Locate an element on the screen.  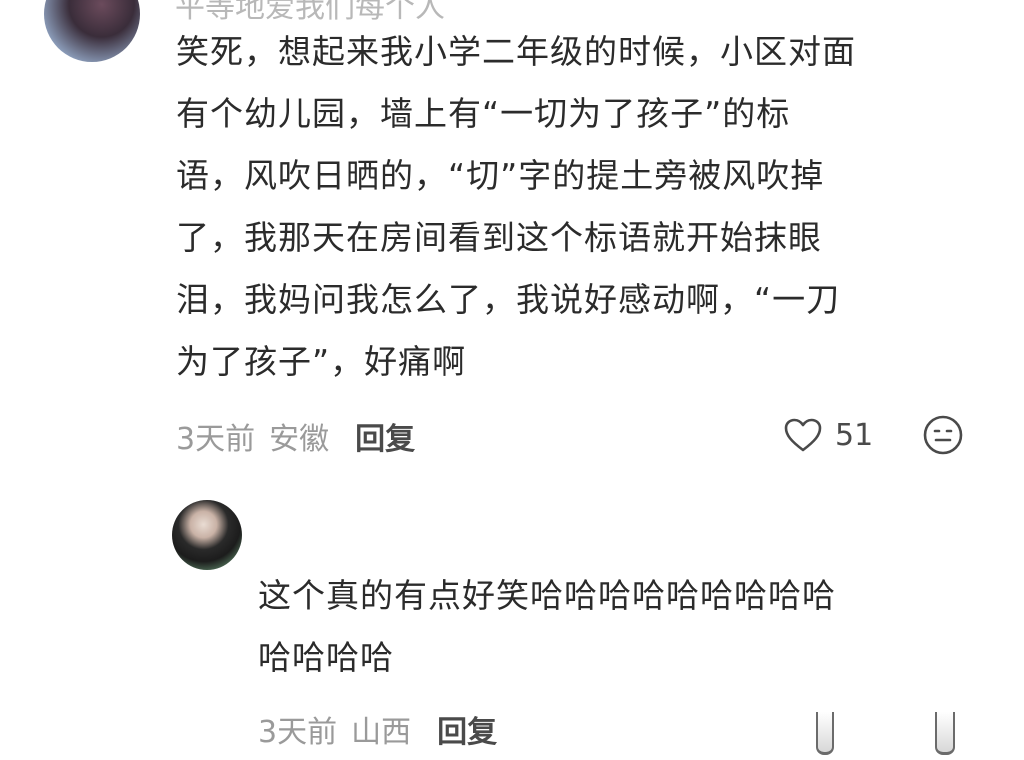
comment-time: 3天前 is located at coordinates (216, 439).